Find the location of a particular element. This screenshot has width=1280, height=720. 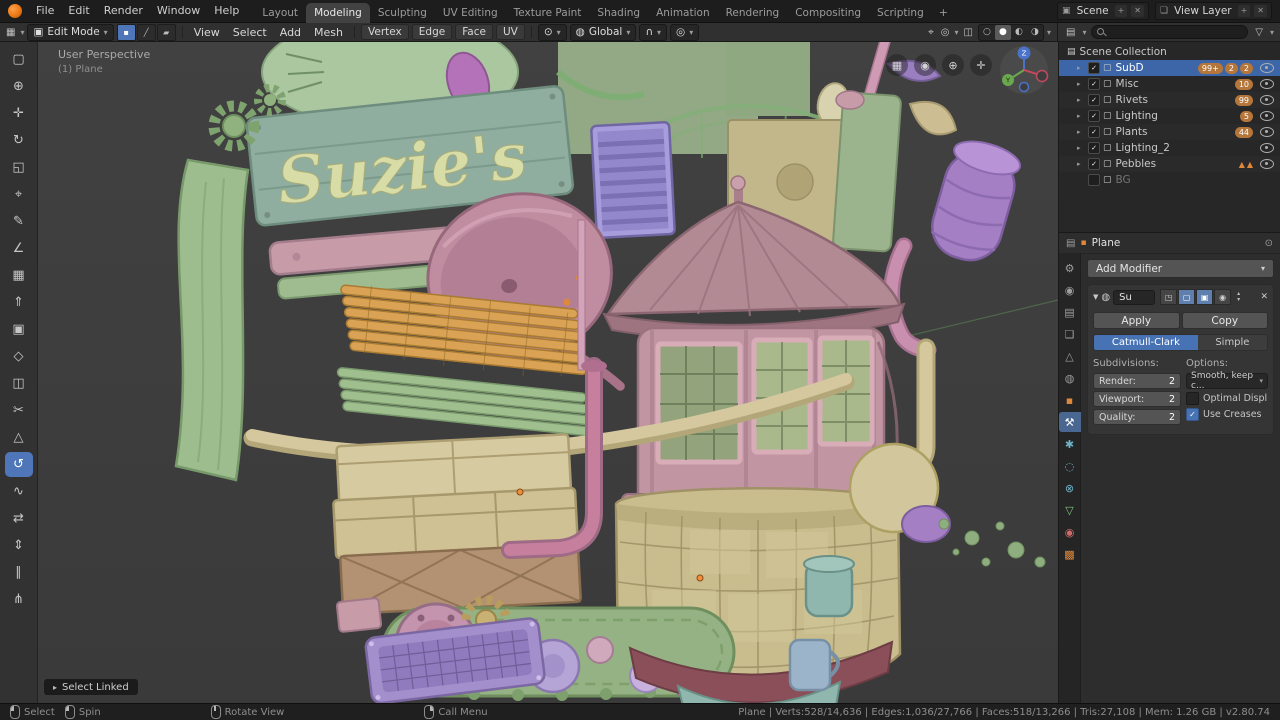

menu-select: Select is located at coordinates (250, 32).